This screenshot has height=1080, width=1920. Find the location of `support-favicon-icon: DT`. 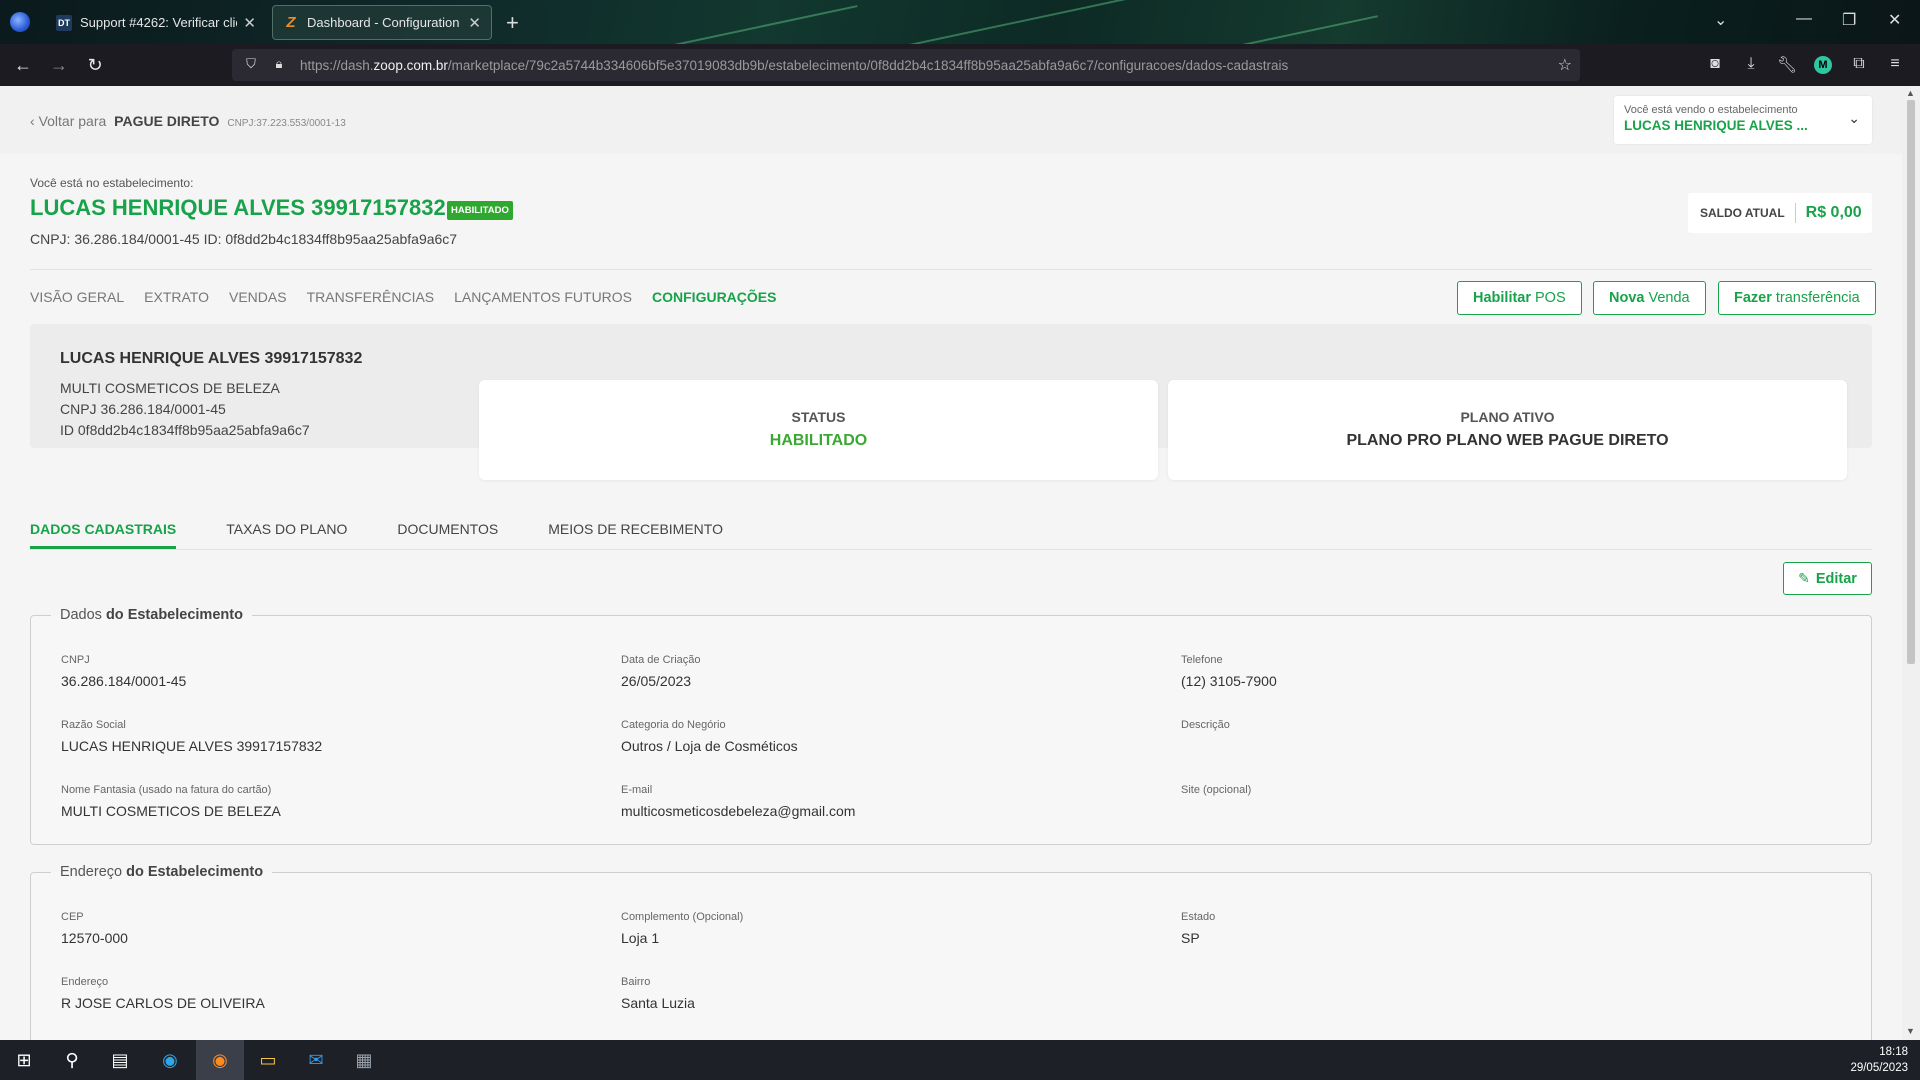

support-favicon-icon: DT is located at coordinates (64, 22).